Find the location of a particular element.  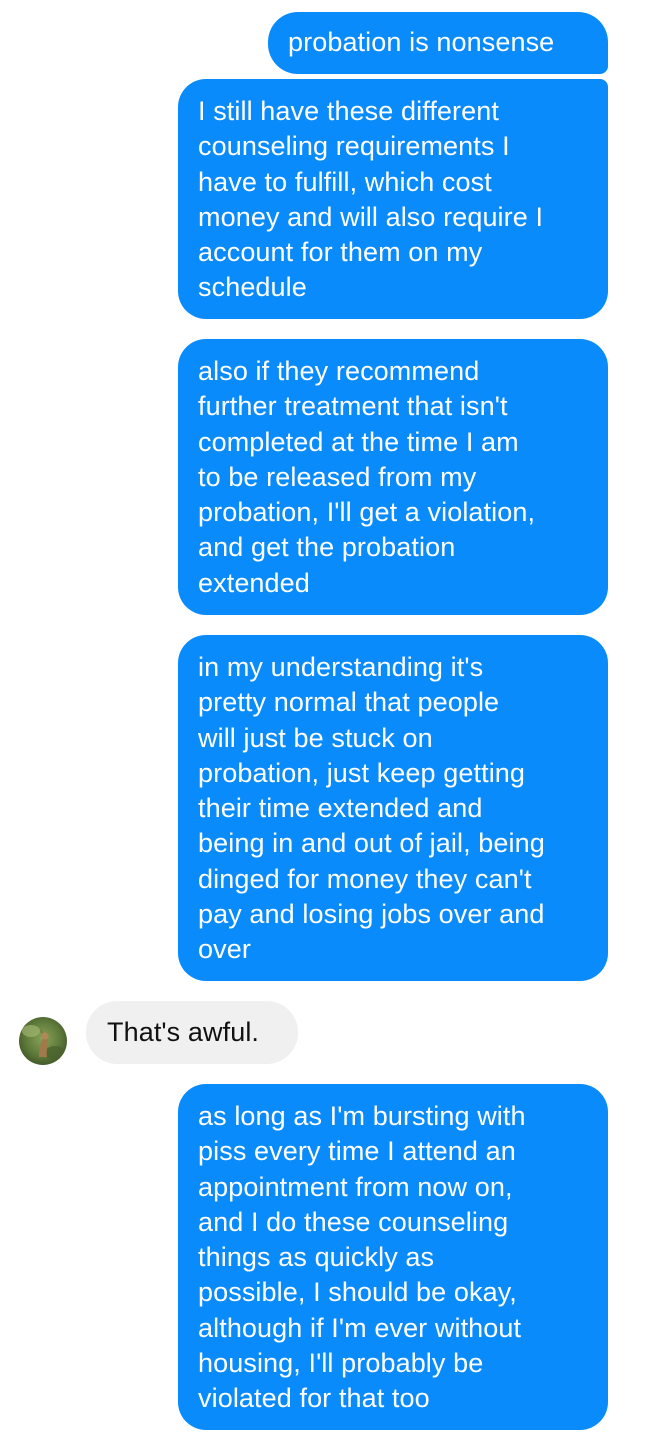

contact-avatar is located at coordinates (43, 1041).